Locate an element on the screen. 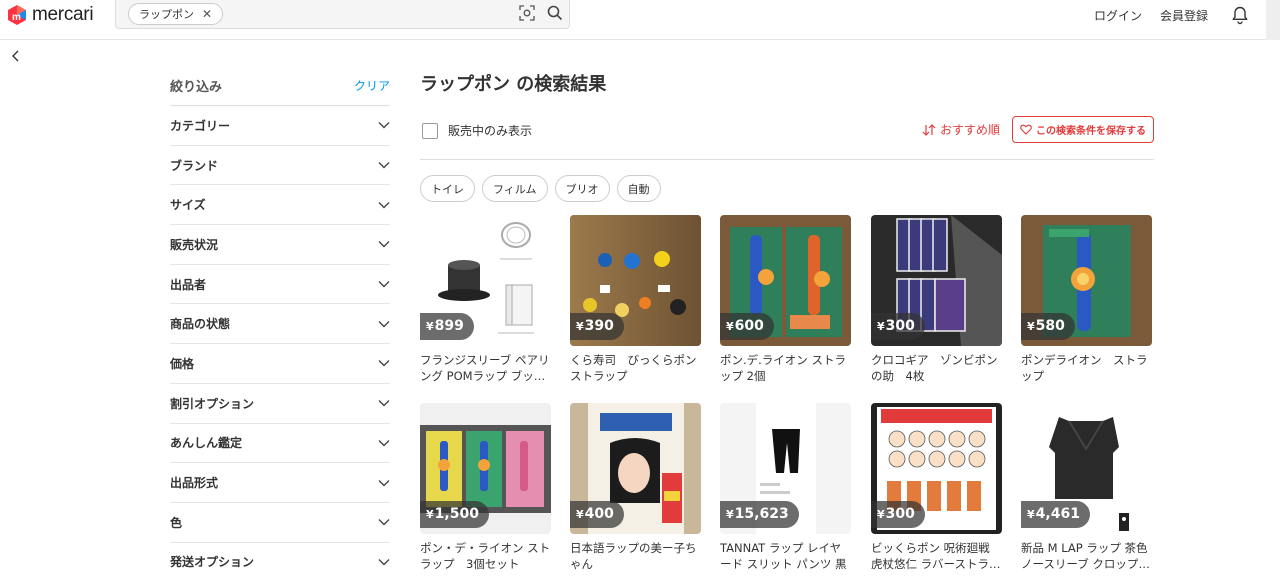 This screenshot has height=580, width=1280. price-value: 4,461 is located at coordinates (1057, 514).